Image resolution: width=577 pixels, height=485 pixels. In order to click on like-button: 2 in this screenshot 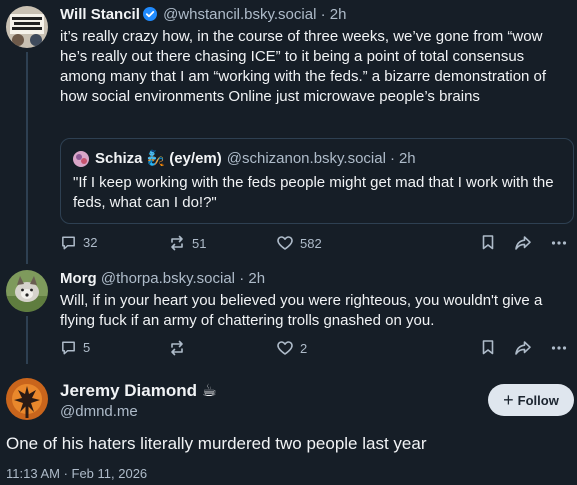, I will do `click(291, 348)`.